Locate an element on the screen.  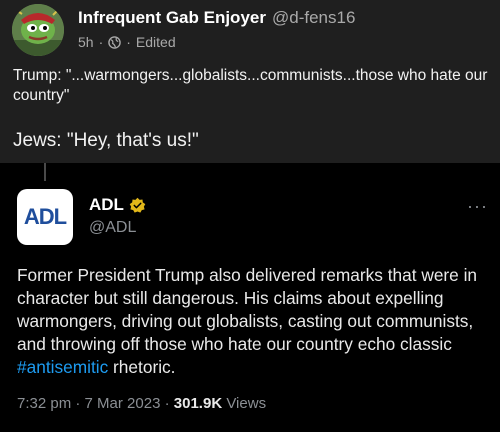
post-meta: 5h · · Edited is located at coordinates (127, 42).